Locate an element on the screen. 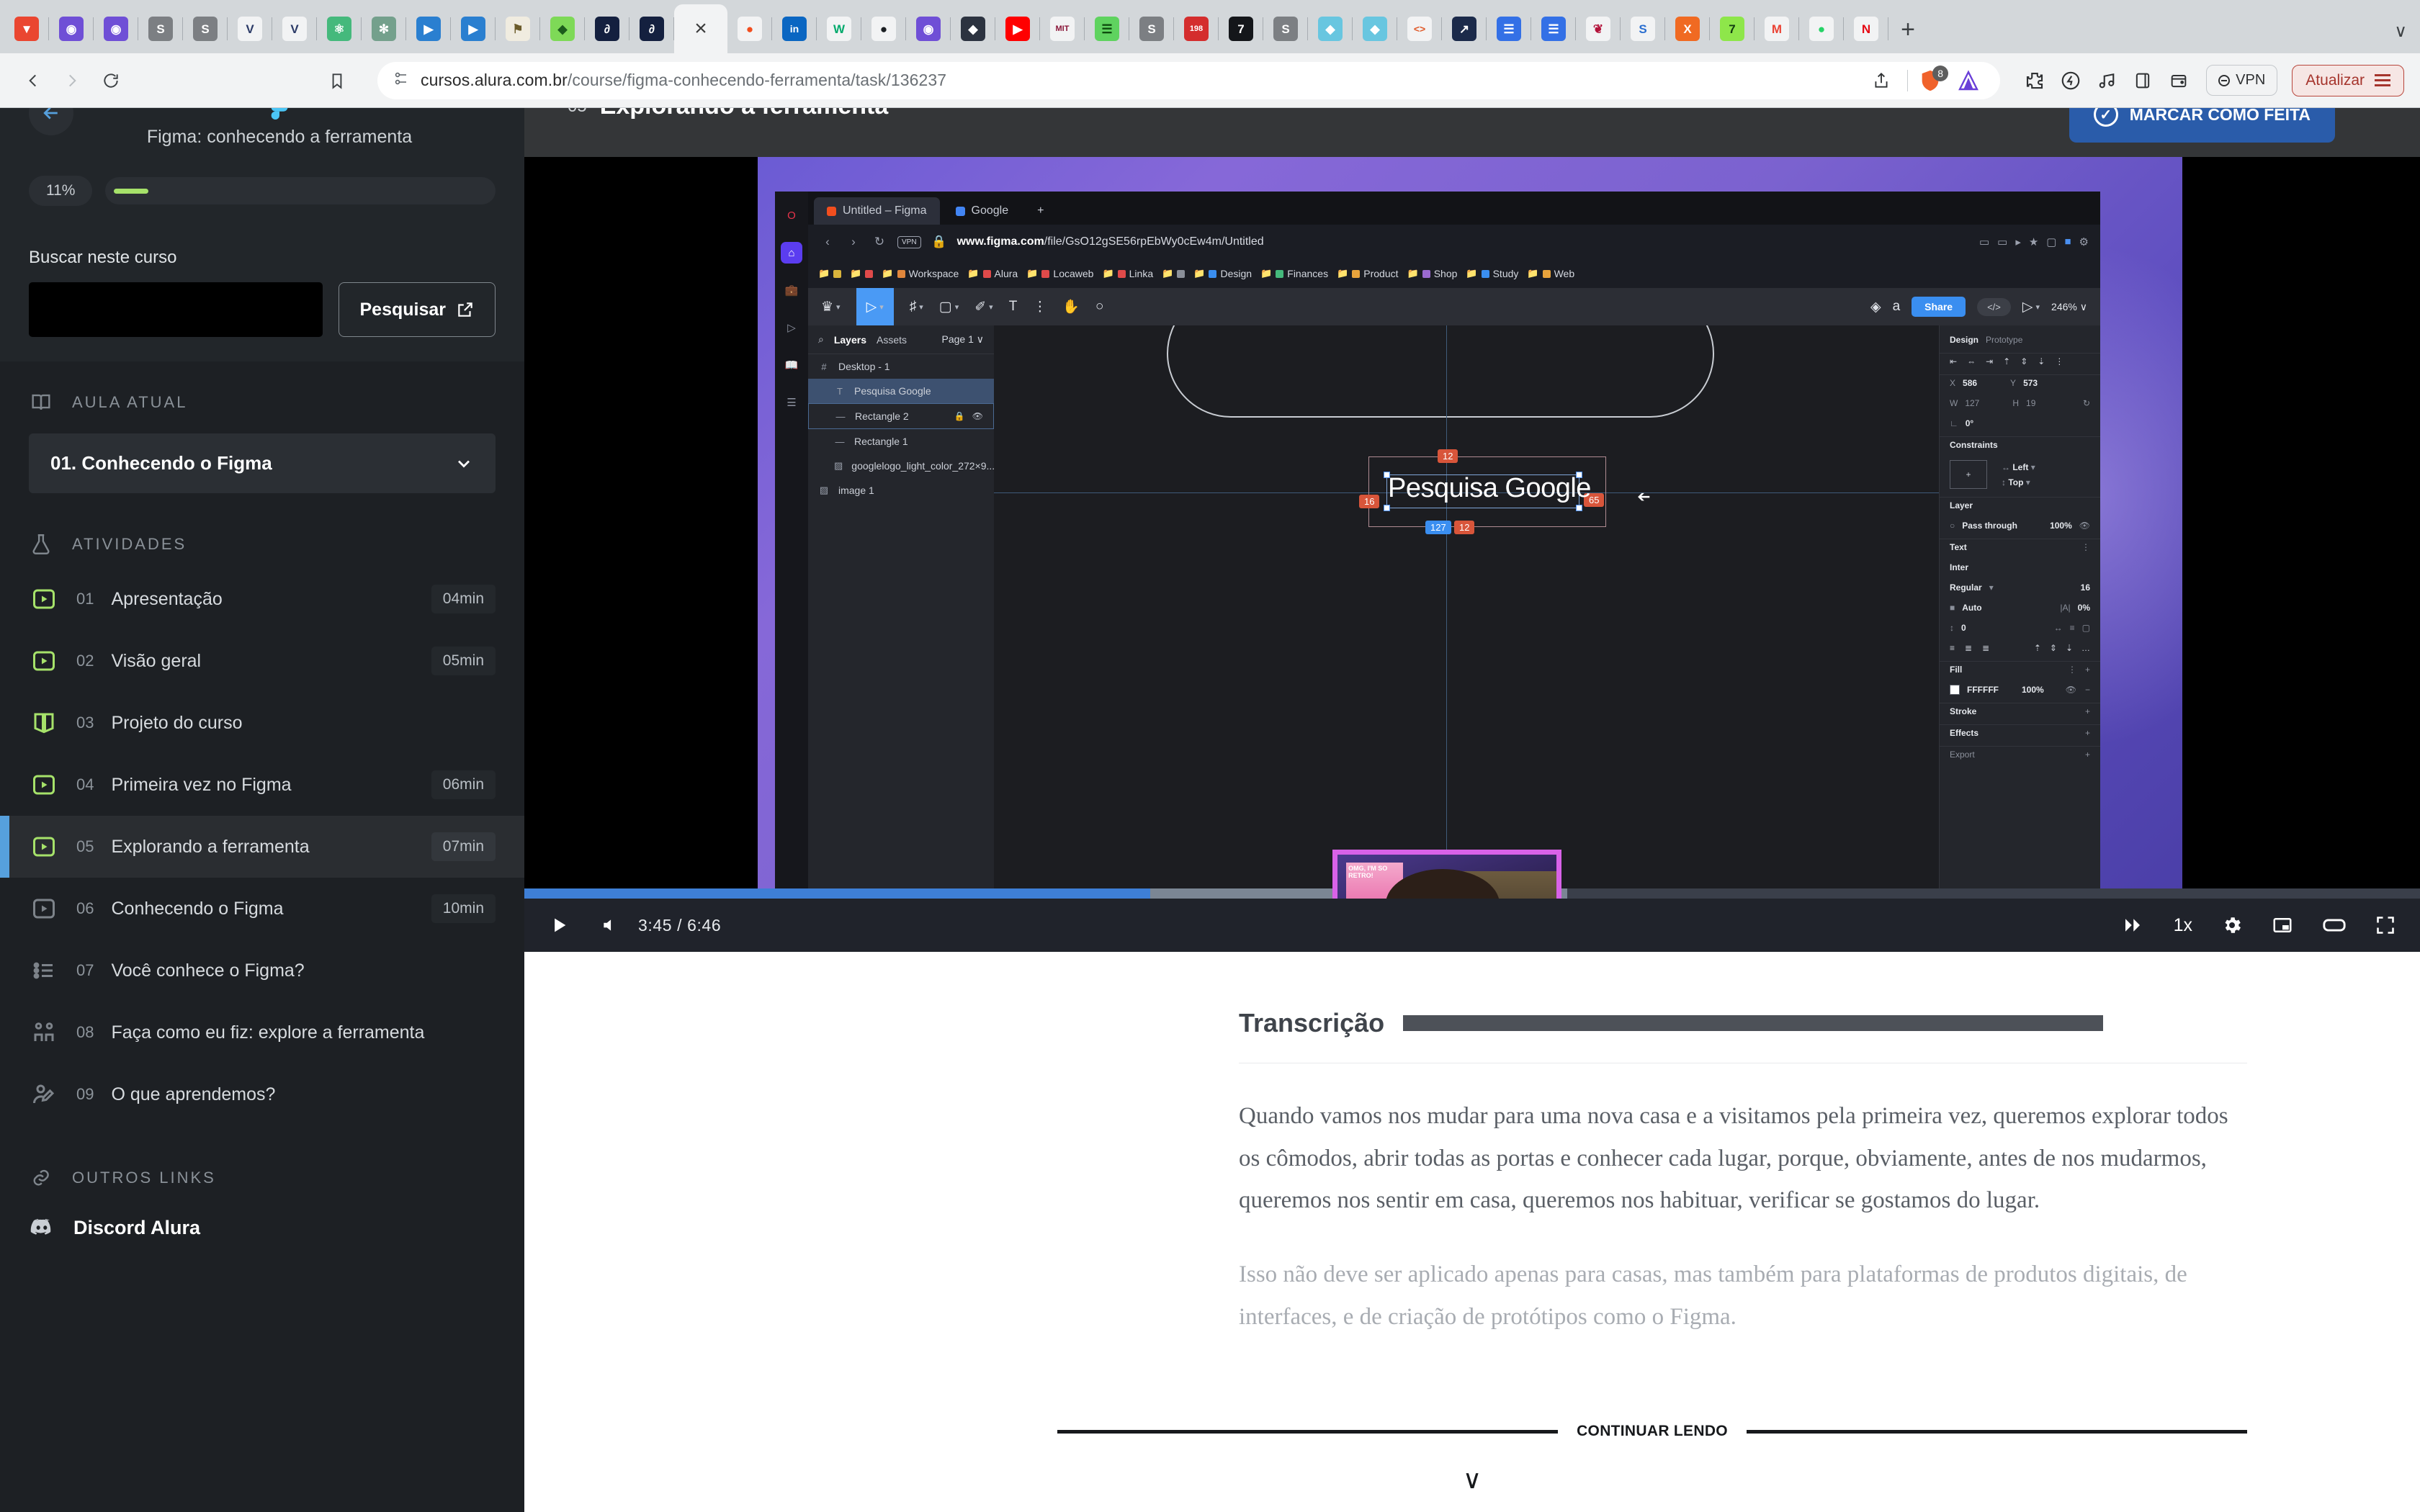 This screenshot has height=1512, width=2420. fullscreen-button is located at coordinates (2385, 925).